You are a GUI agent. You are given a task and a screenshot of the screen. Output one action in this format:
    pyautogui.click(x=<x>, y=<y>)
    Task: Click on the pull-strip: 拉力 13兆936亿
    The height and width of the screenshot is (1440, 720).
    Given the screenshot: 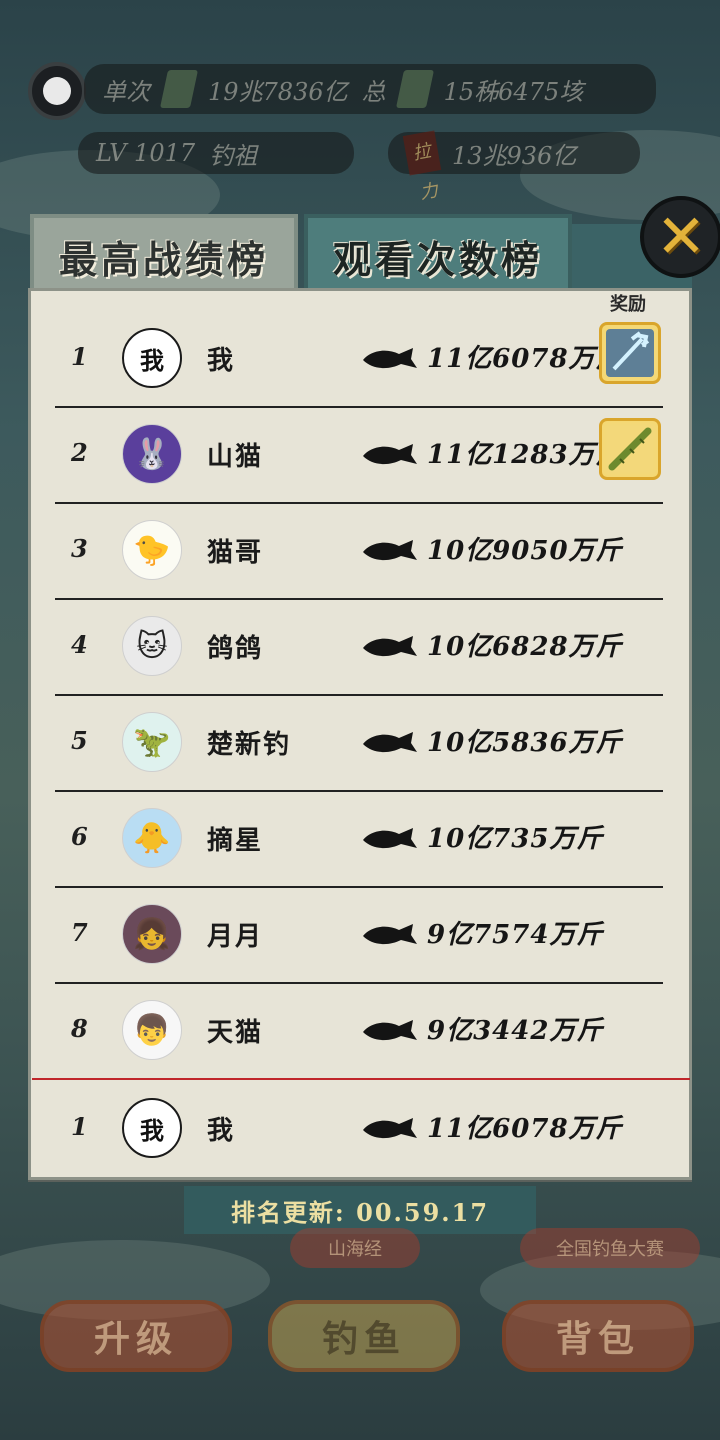 What is the action you would take?
    pyautogui.click(x=514, y=167)
    